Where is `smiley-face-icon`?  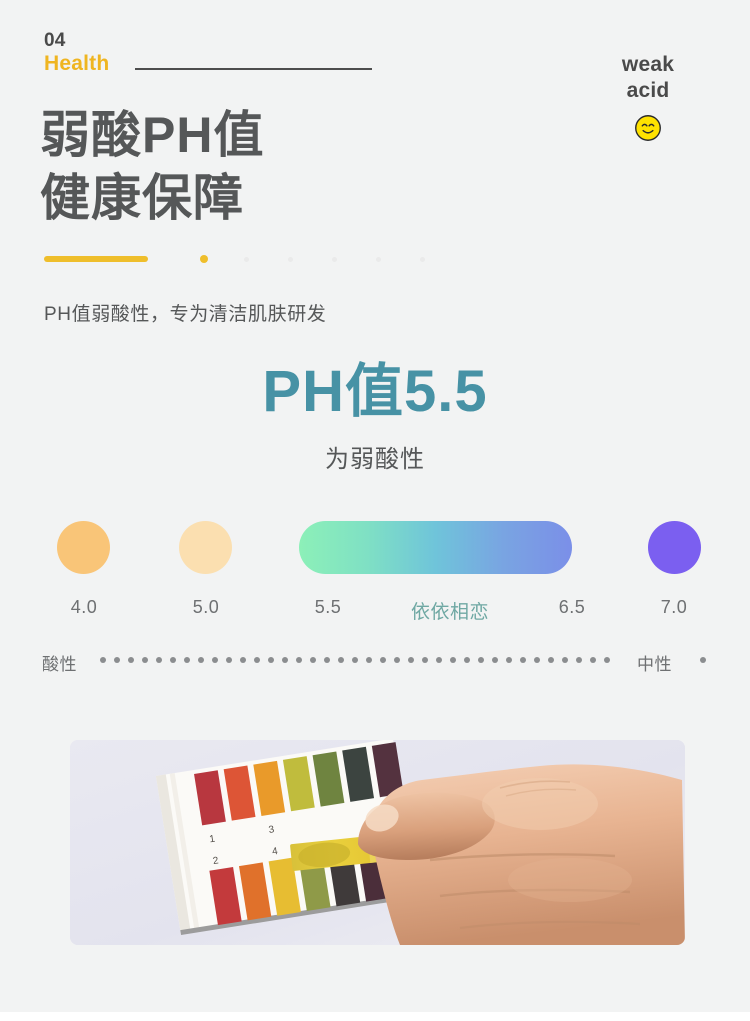 smiley-face-icon is located at coordinates (648, 127).